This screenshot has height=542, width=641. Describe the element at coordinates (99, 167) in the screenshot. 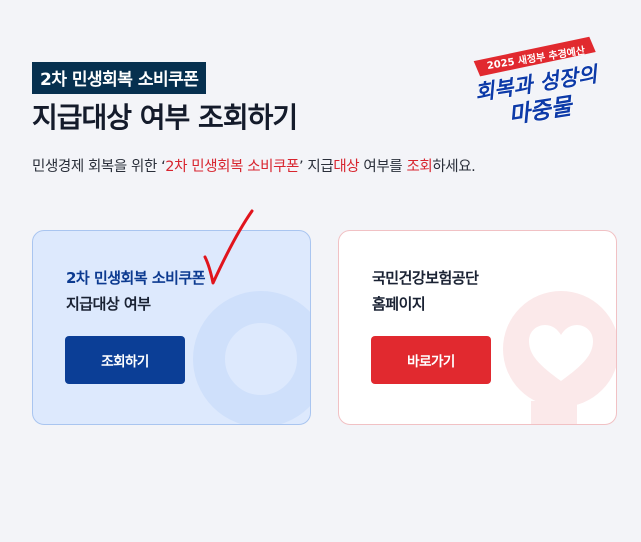

I see `desc-text-1: 민생경제 회복을 위한 ‘` at that location.